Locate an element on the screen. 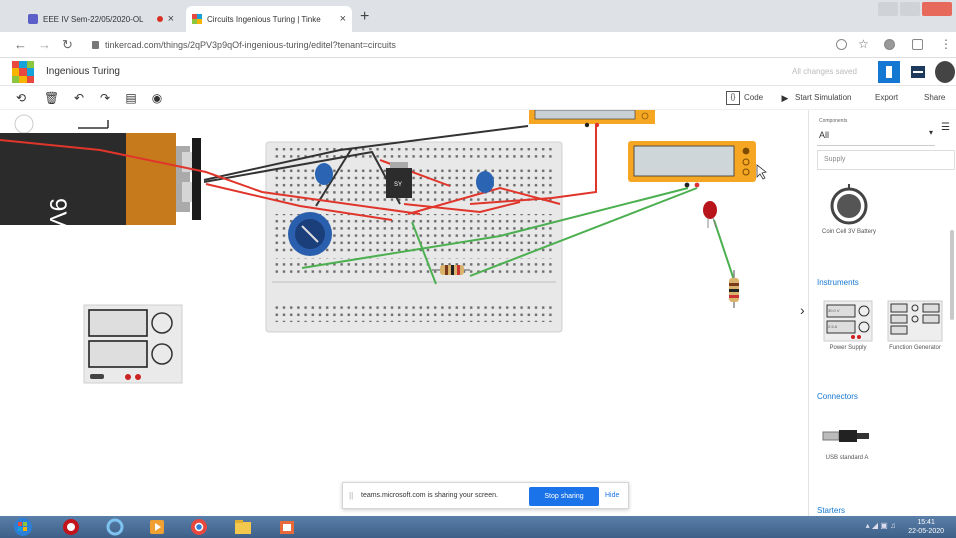  account-icon is located at coordinates (917, 44).